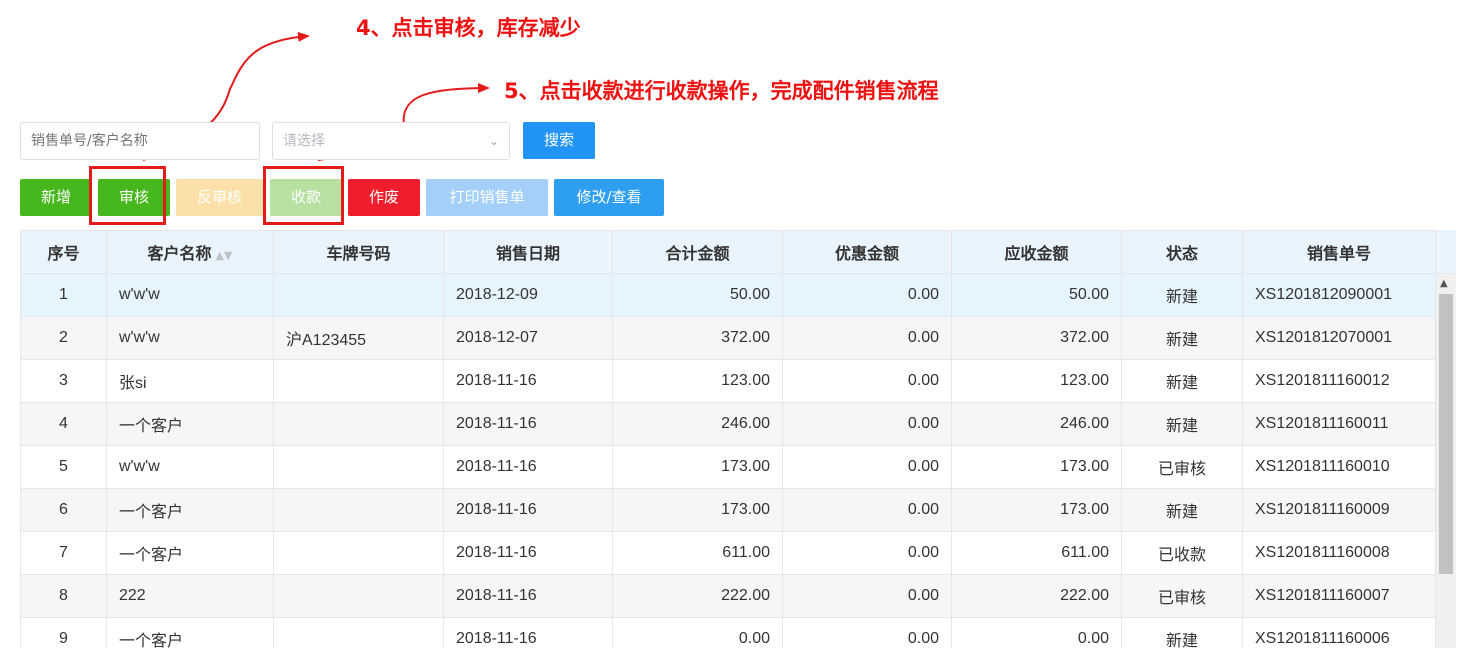  I want to click on column-header-order-no: 销售单号, so click(1339, 252).